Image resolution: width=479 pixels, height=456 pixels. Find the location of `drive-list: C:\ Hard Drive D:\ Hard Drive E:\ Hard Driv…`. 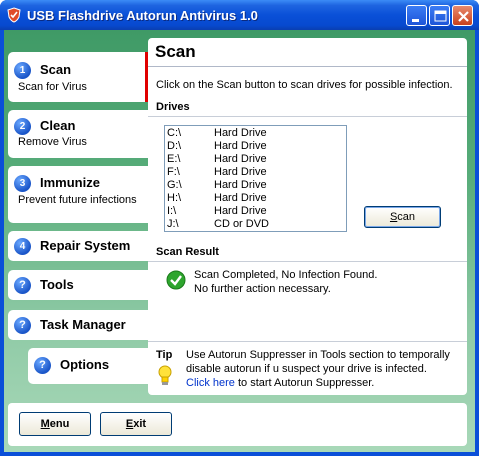

drive-list: C:\ Hard Drive D:\ Hard Drive E:\ Hard Driv… is located at coordinates (255, 178).